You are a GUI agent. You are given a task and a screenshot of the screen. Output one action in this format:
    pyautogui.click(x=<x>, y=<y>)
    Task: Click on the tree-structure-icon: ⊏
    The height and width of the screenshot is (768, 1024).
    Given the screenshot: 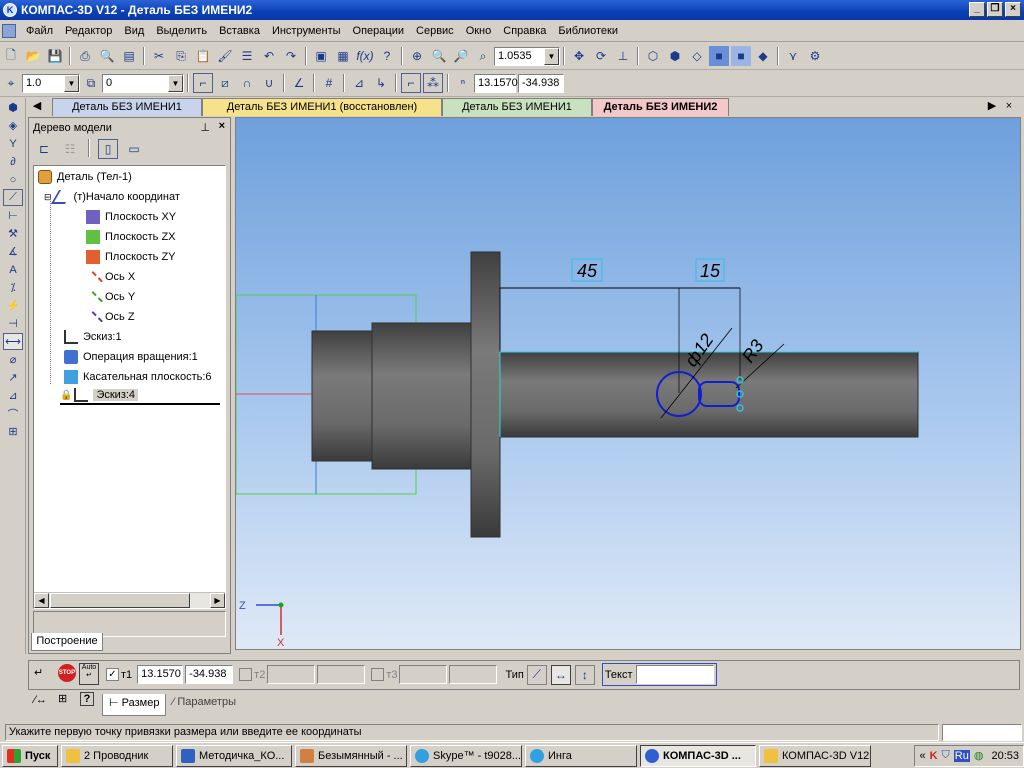 What is the action you would take?
    pyautogui.click(x=44, y=149)
    